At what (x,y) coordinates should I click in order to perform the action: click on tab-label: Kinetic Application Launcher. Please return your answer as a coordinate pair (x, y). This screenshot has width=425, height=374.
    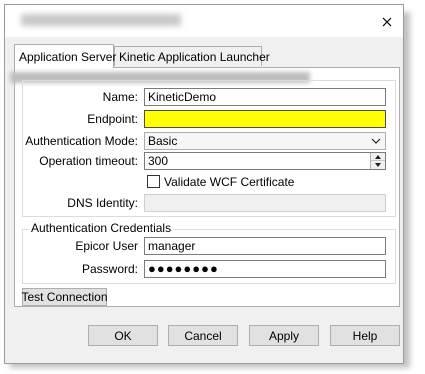
    Looking at the image, I should click on (194, 57).